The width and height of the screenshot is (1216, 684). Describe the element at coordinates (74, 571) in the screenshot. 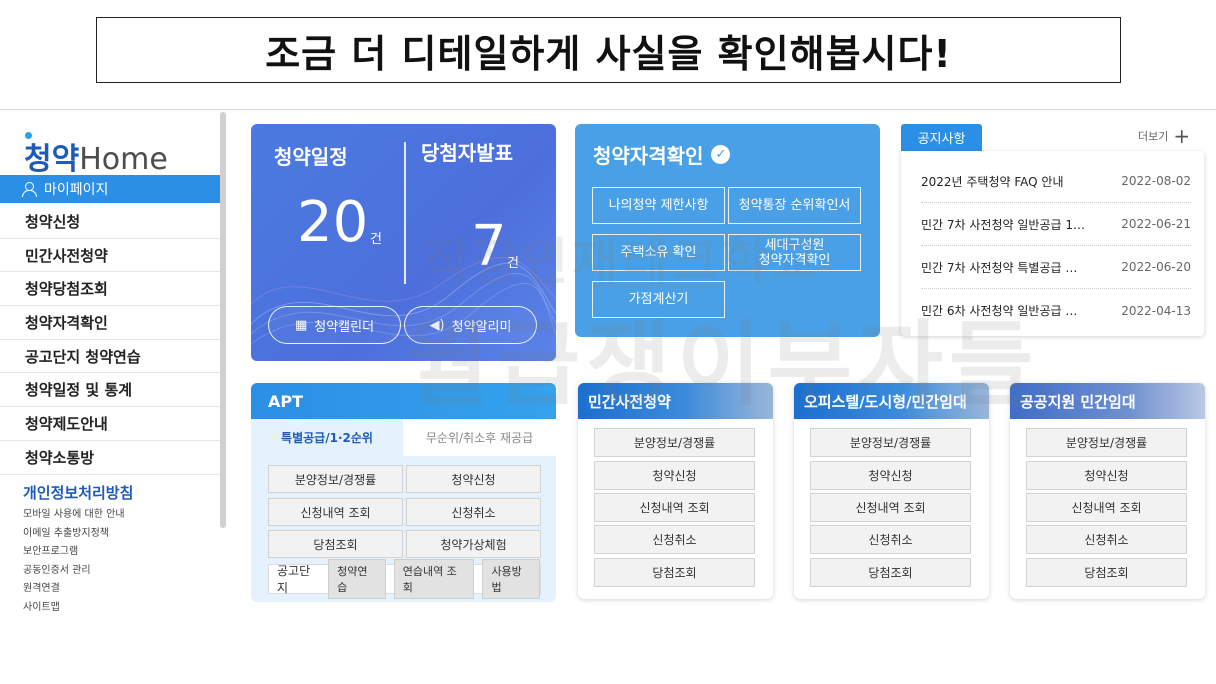

I see `sublink-certificate: 공동인증서 관리` at that location.